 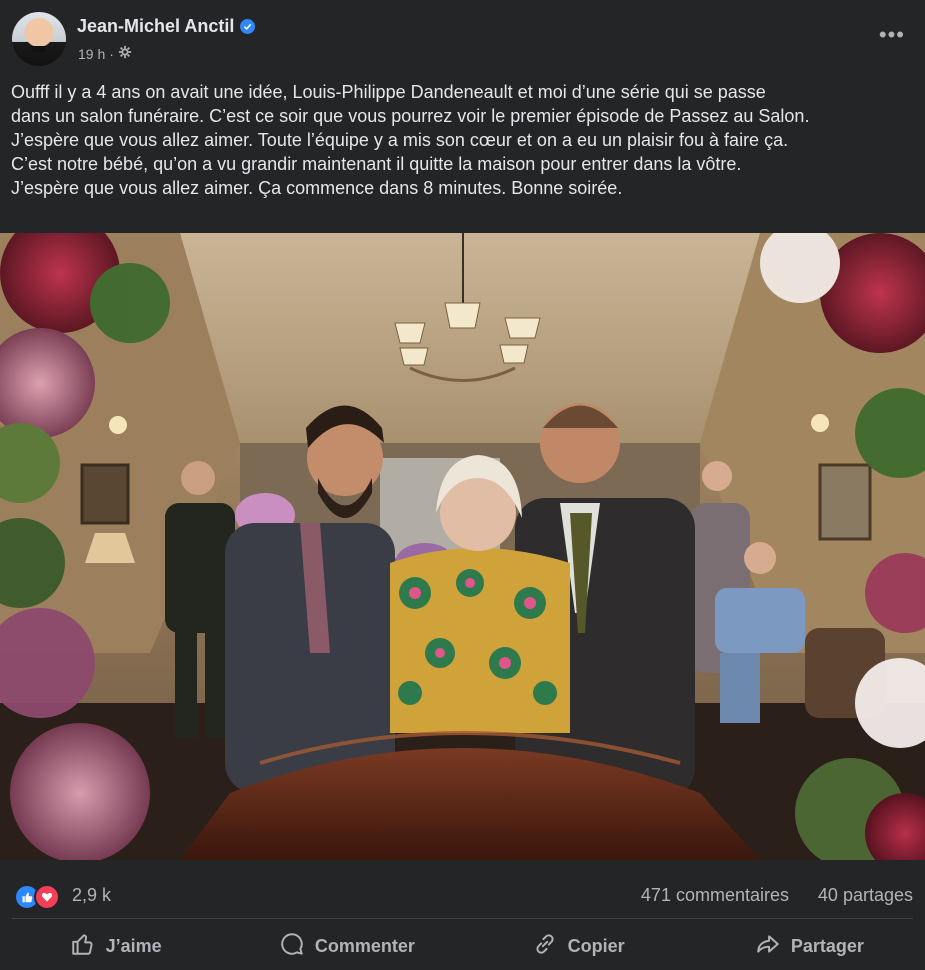 I want to click on verified-badge-icon, so click(x=248, y=26).